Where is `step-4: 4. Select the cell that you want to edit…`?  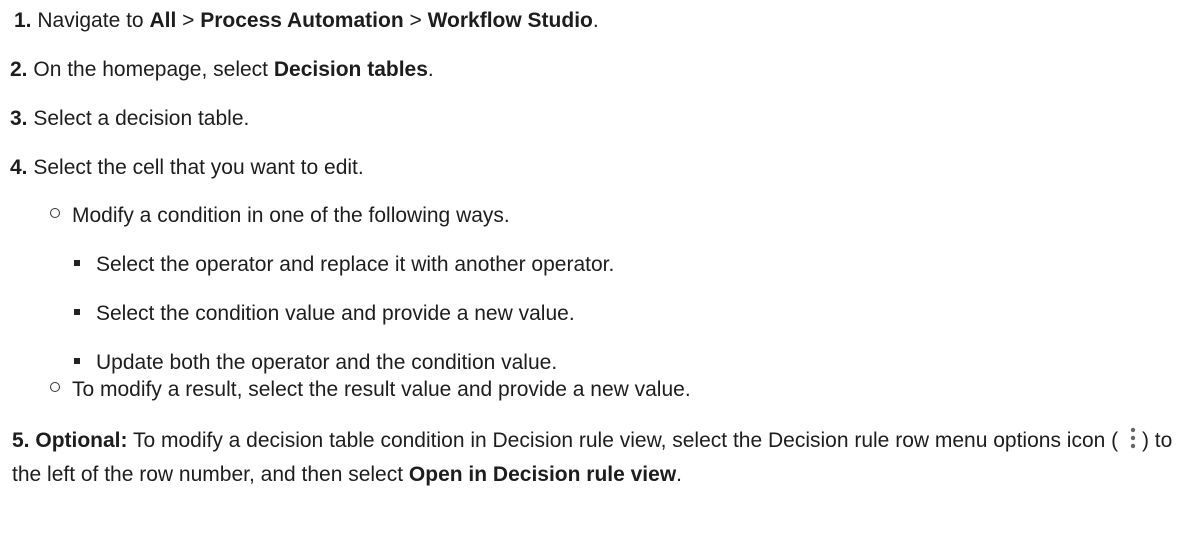
step-4: 4. Select the cell that you want to edit… is located at coordinates (187, 168).